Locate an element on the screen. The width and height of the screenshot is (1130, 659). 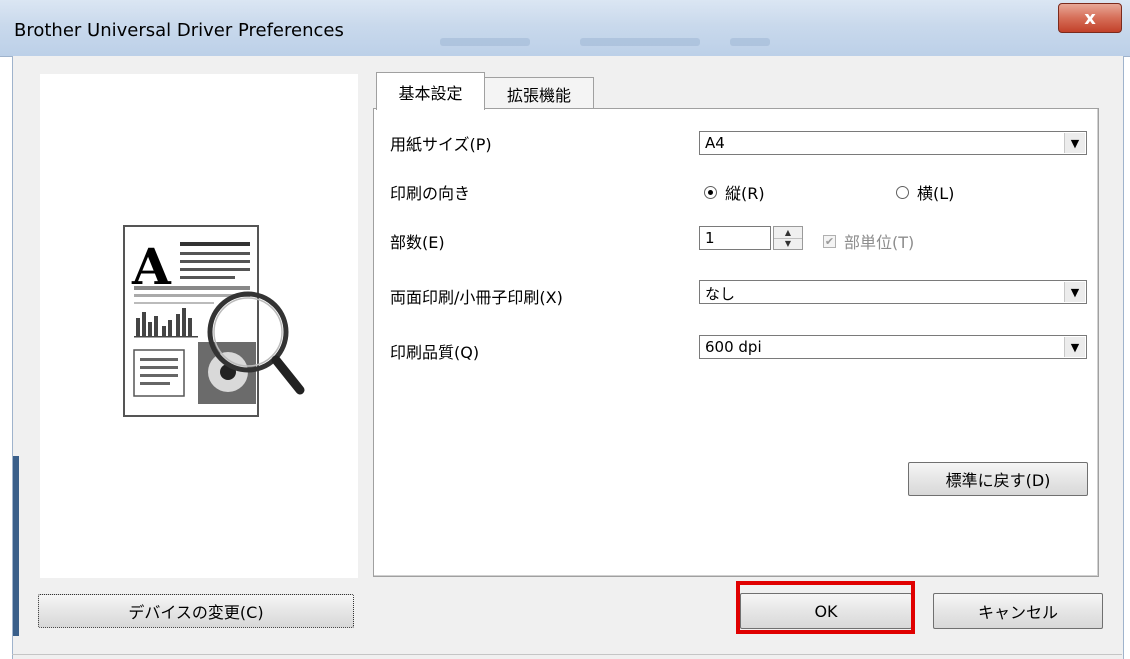
orientation-landscape-radio: 横(L) is located at coordinates (925, 192).